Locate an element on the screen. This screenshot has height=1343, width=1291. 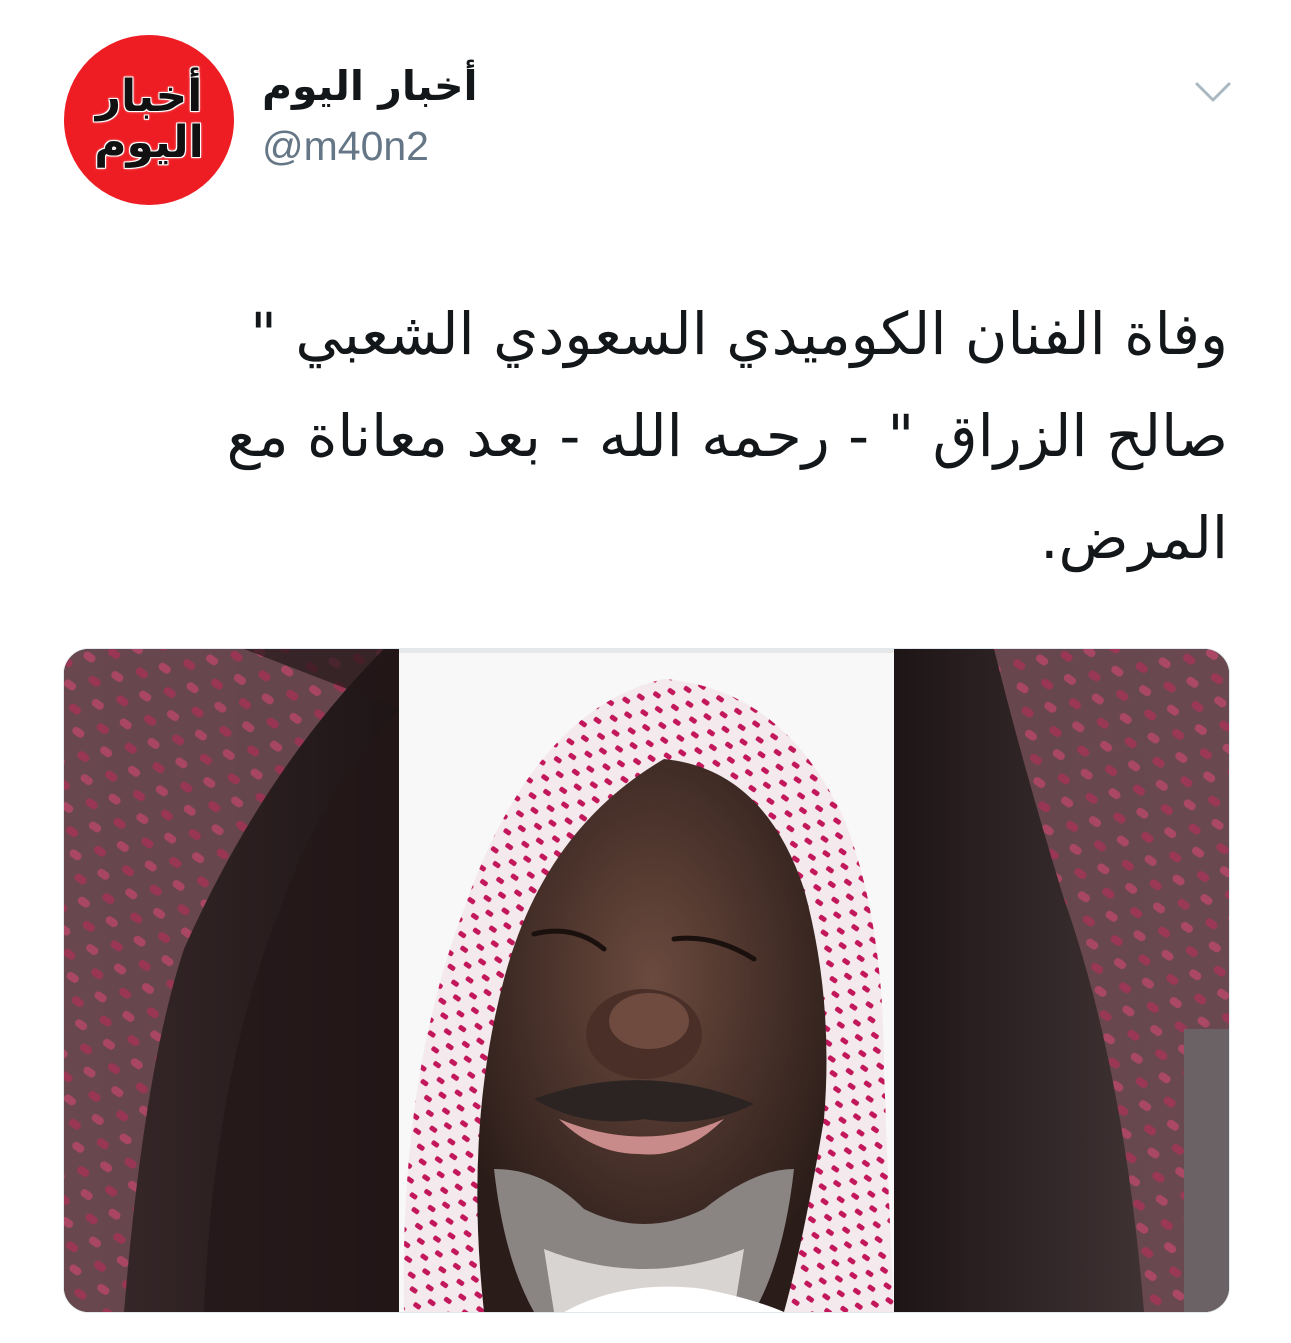
avatar-text-line1: أخبار is located at coordinates (149, 96).